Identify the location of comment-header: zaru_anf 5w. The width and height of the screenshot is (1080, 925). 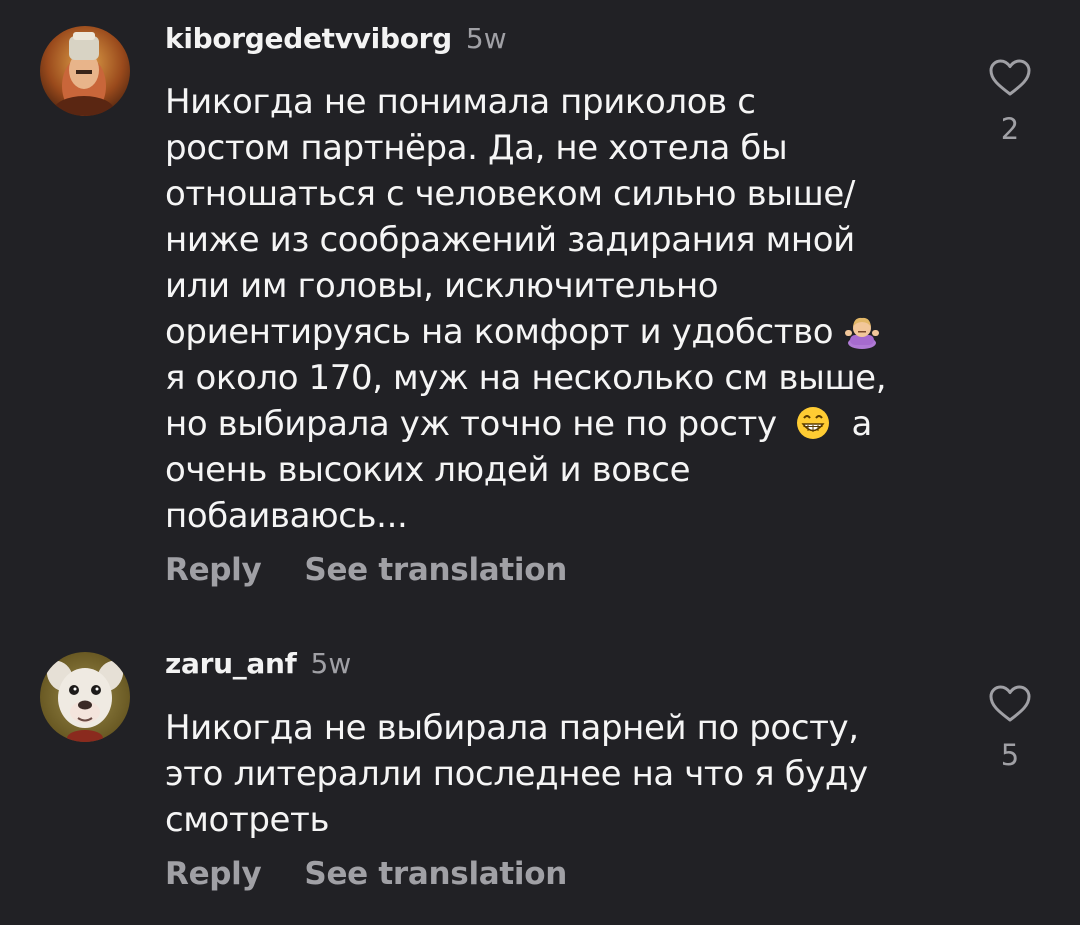
(258, 663).